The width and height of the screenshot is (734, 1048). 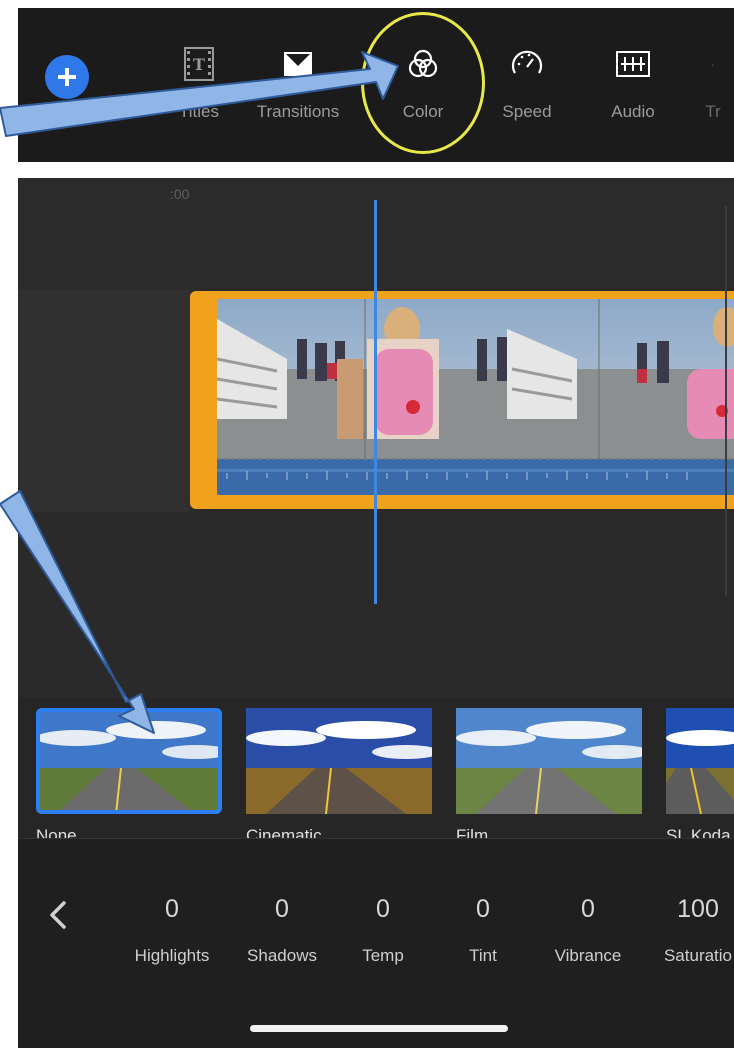 I want to click on svg-text: T, so click(x=199, y=64).